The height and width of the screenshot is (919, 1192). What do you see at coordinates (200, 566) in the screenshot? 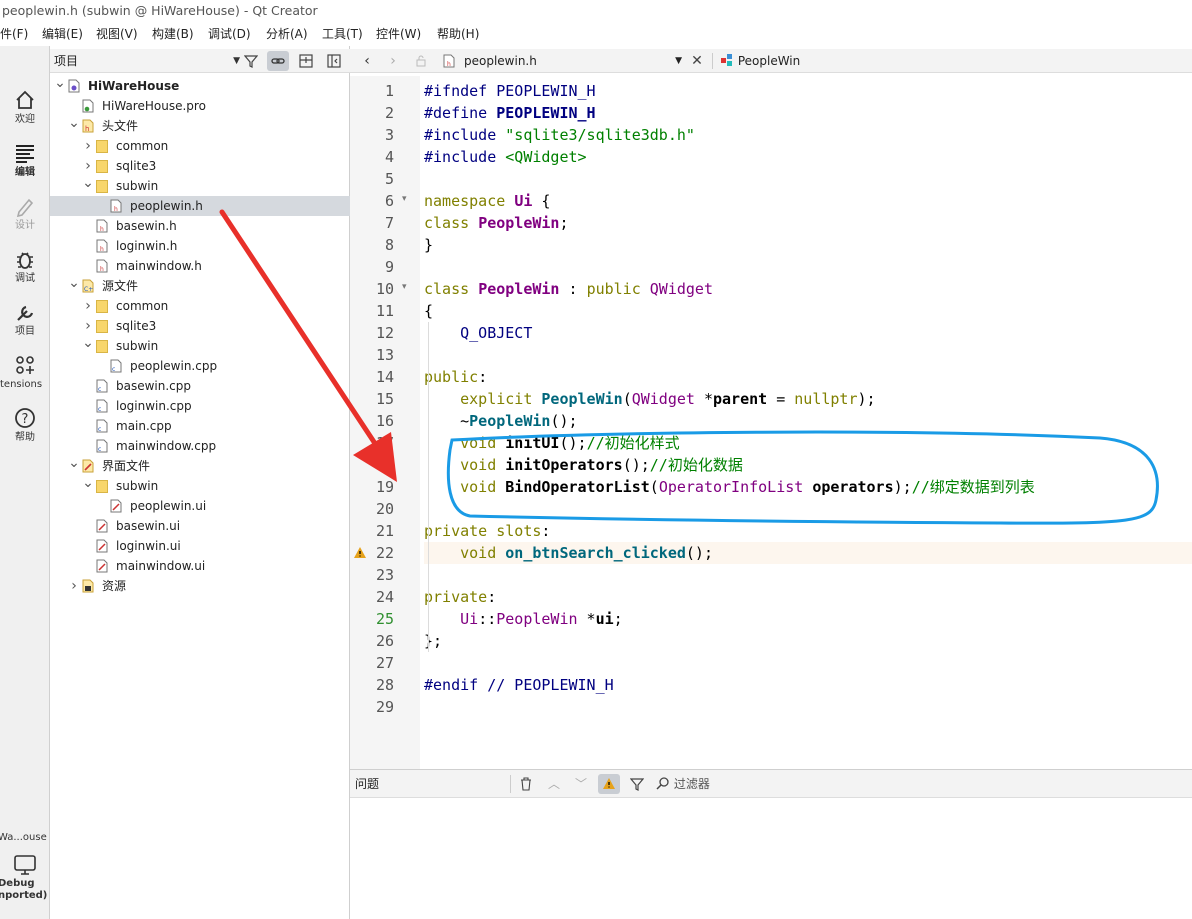
I see `tree-item: mainwindow.ui` at bounding box center [200, 566].